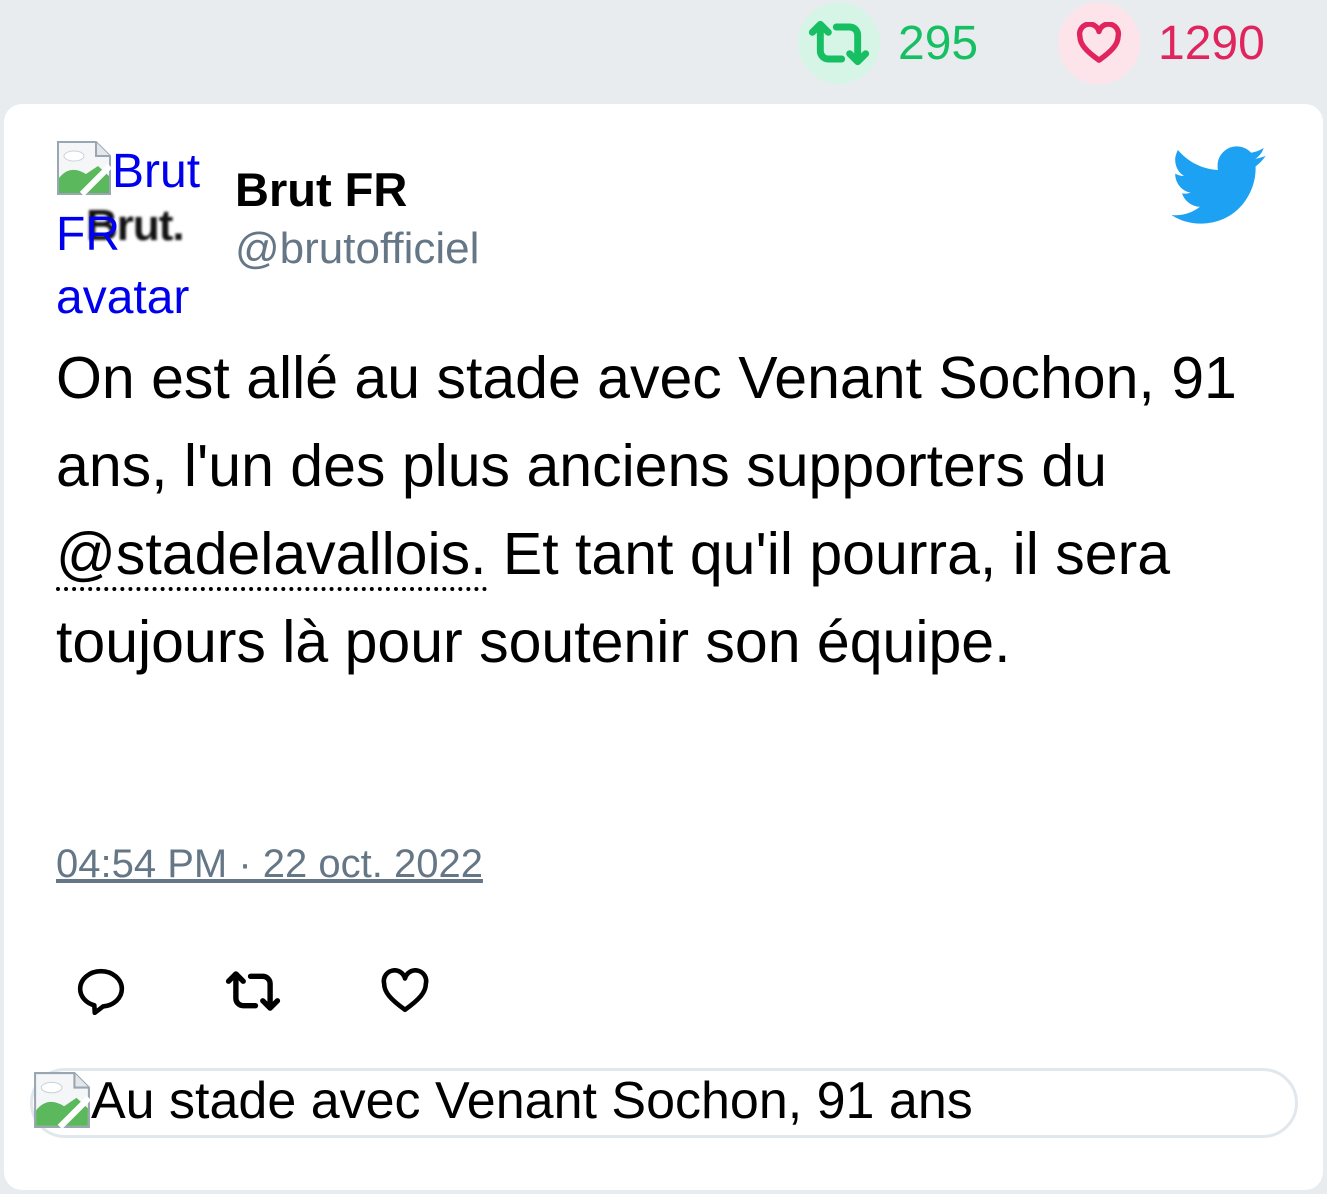  What do you see at coordinates (888, 43) in the screenshot?
I see `retweet-stat: 295` at bounding box center [888, 43].